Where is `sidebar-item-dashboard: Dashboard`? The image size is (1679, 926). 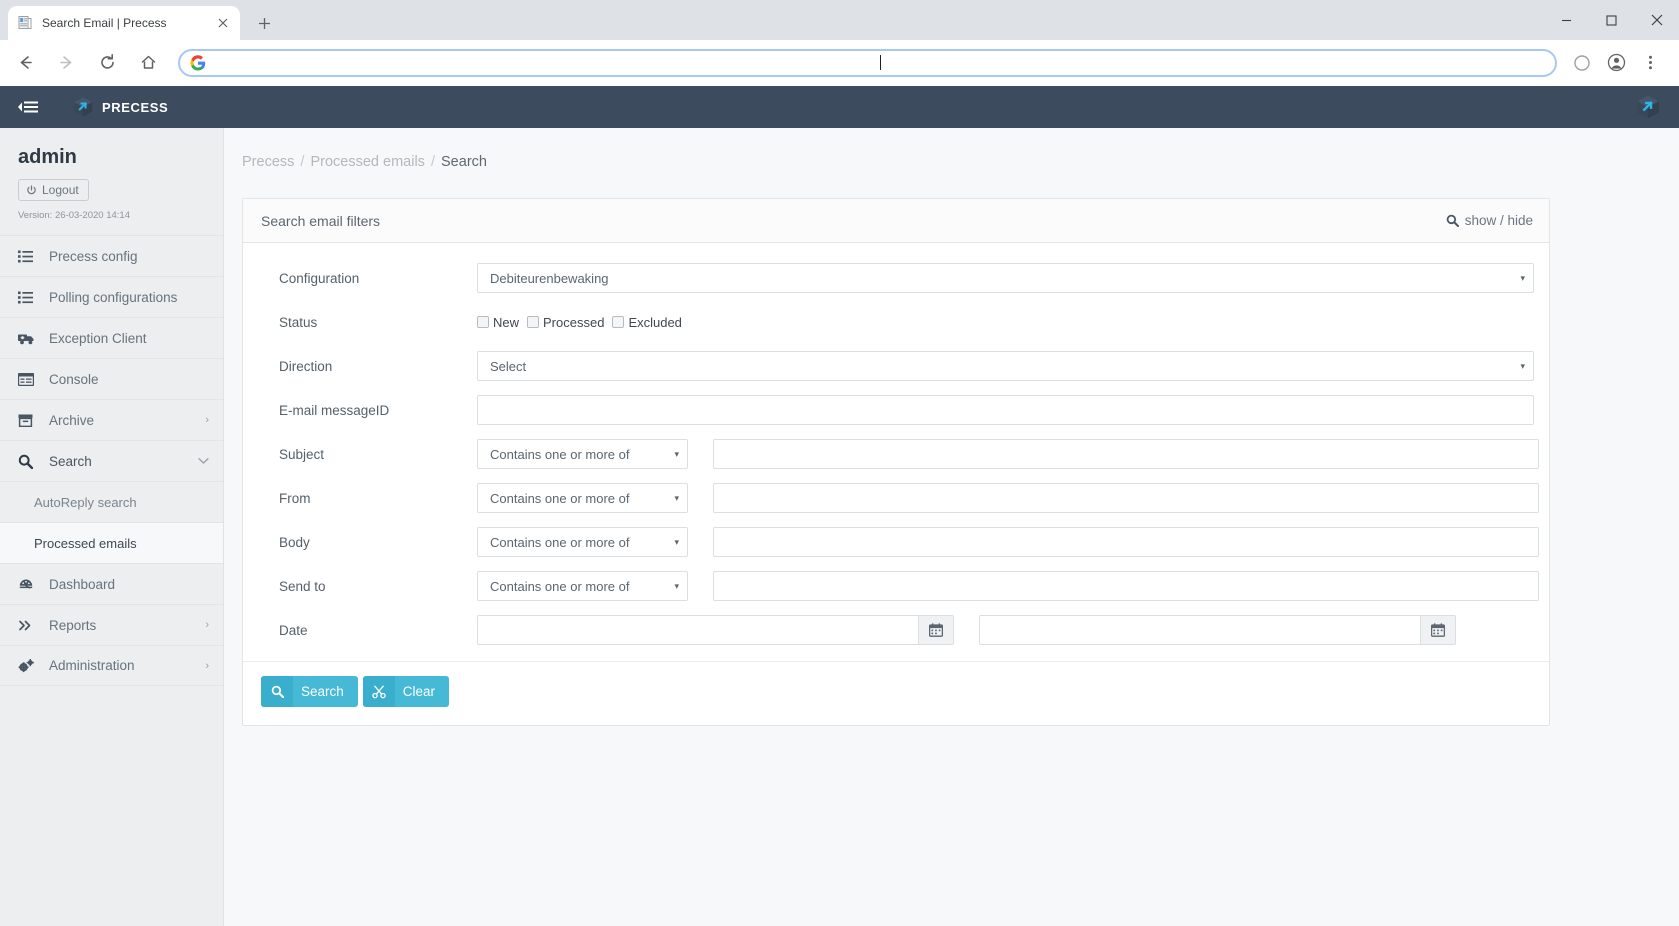 sidebar-item-dashboard: Dashboard is located at coordinates (111, 583).